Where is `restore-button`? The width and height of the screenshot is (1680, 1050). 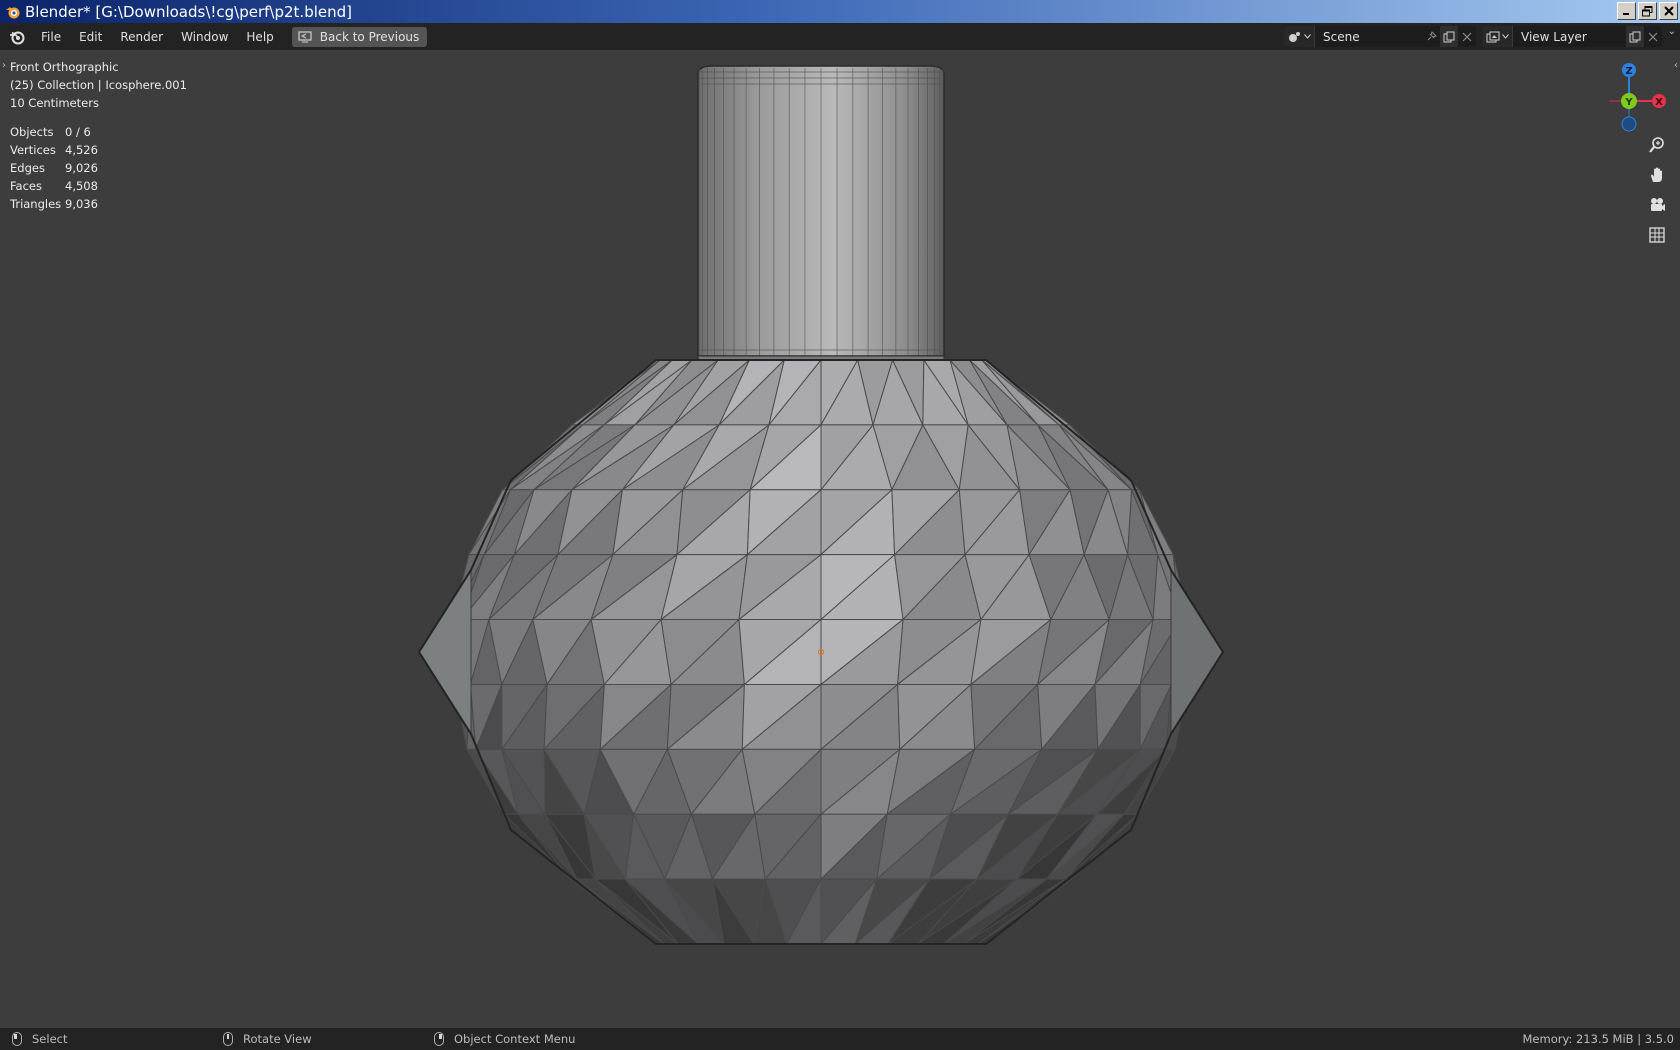 restore-button is located at coordinates (1647, 11).